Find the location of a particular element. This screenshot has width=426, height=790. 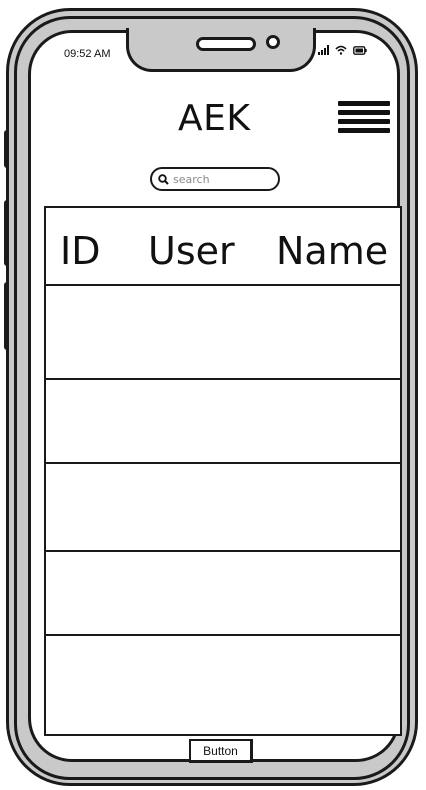

search-input is located at coordinates (218, 179).